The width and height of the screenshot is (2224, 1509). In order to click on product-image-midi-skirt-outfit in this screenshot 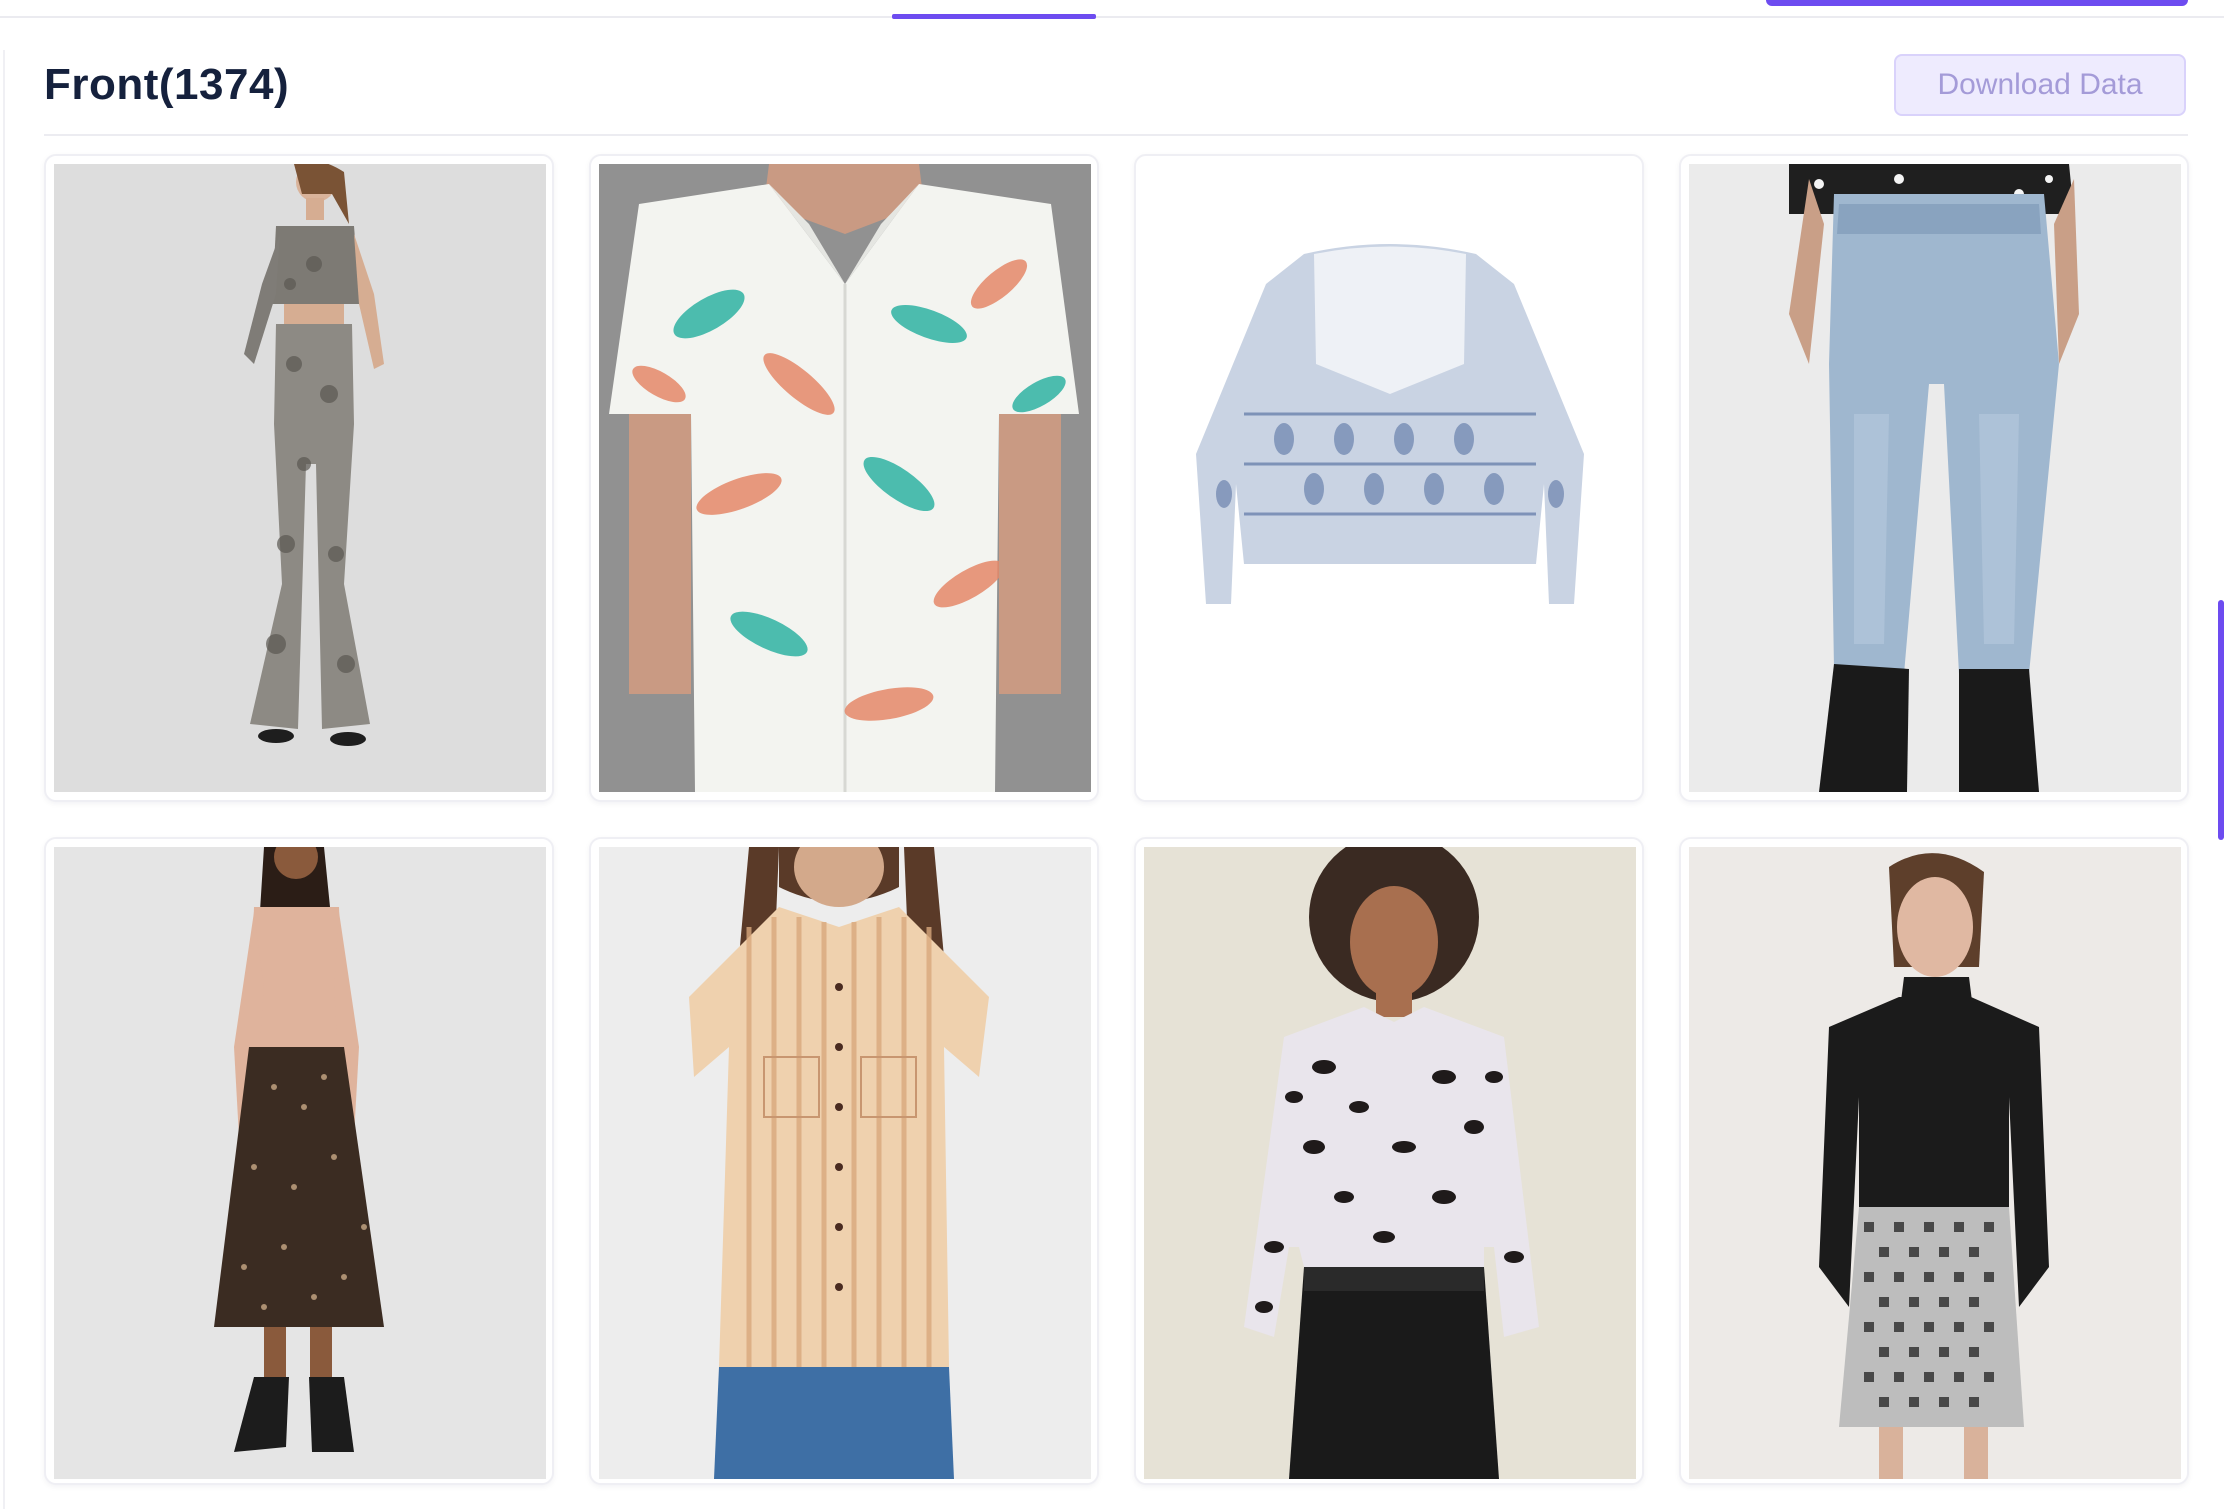, I will do `click(300, 1163)`.